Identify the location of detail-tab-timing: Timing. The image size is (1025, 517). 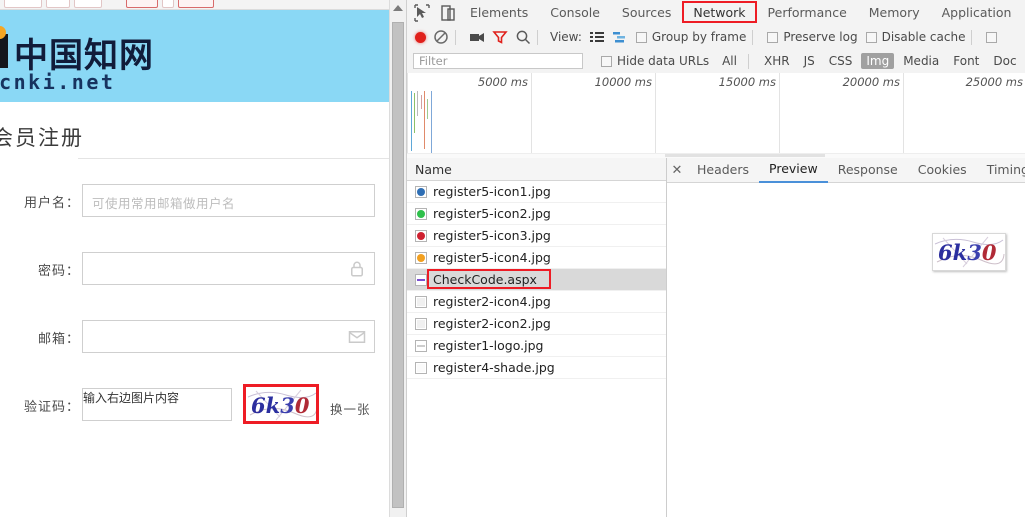
(1001, 170).